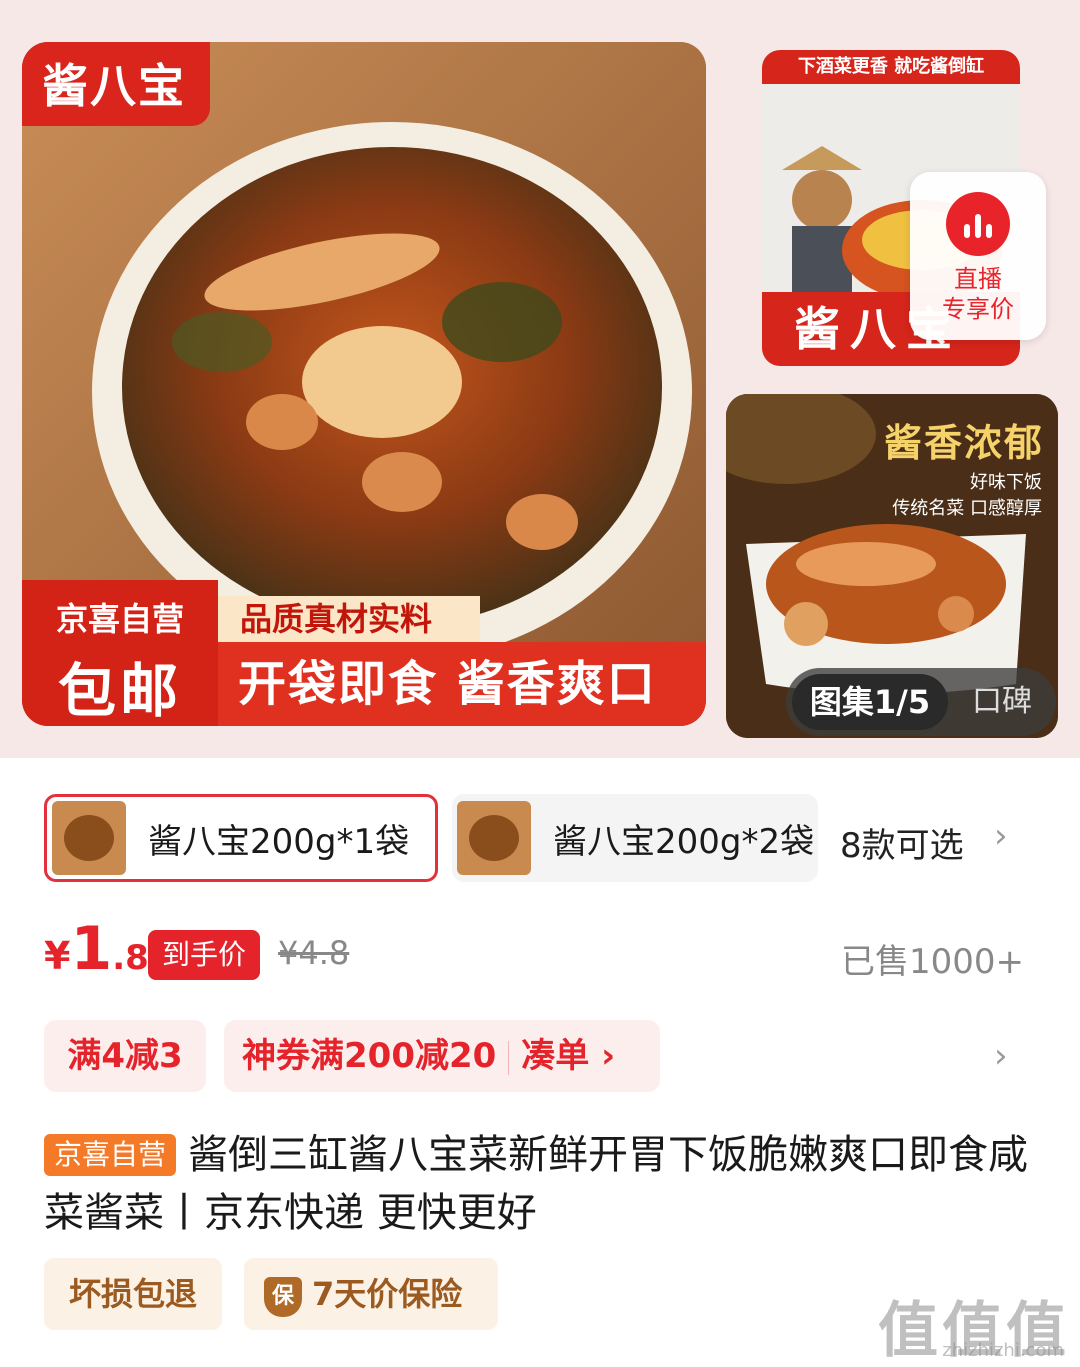  What do you see at coordinates (509, 1057) in the screenshot?
I see `coupon-divider` at bounding box center [509, 1057].